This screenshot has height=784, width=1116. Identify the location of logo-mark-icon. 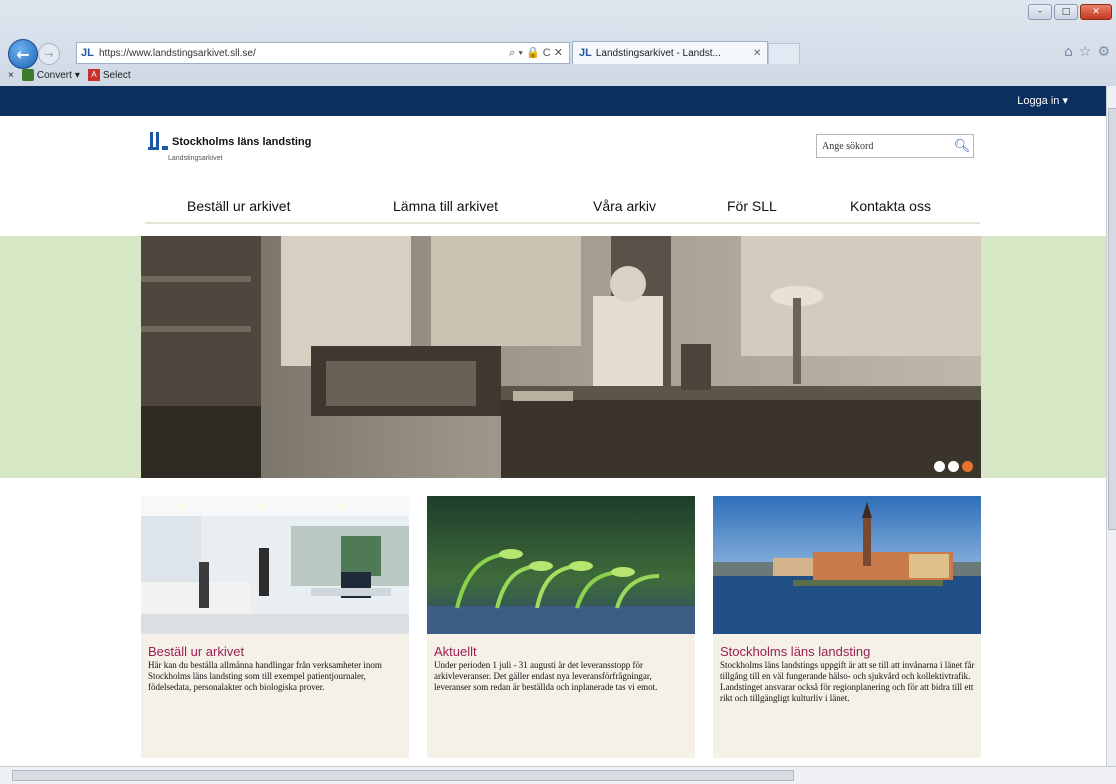
(158, 140).